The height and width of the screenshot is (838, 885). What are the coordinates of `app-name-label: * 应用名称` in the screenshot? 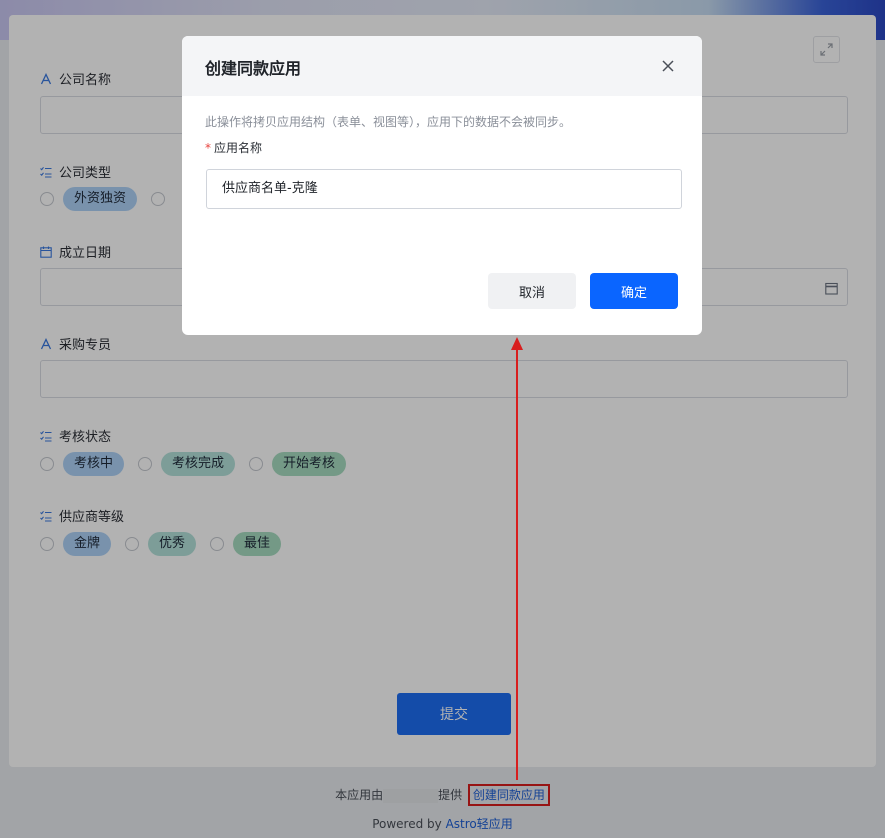 It's located at (233, 147).